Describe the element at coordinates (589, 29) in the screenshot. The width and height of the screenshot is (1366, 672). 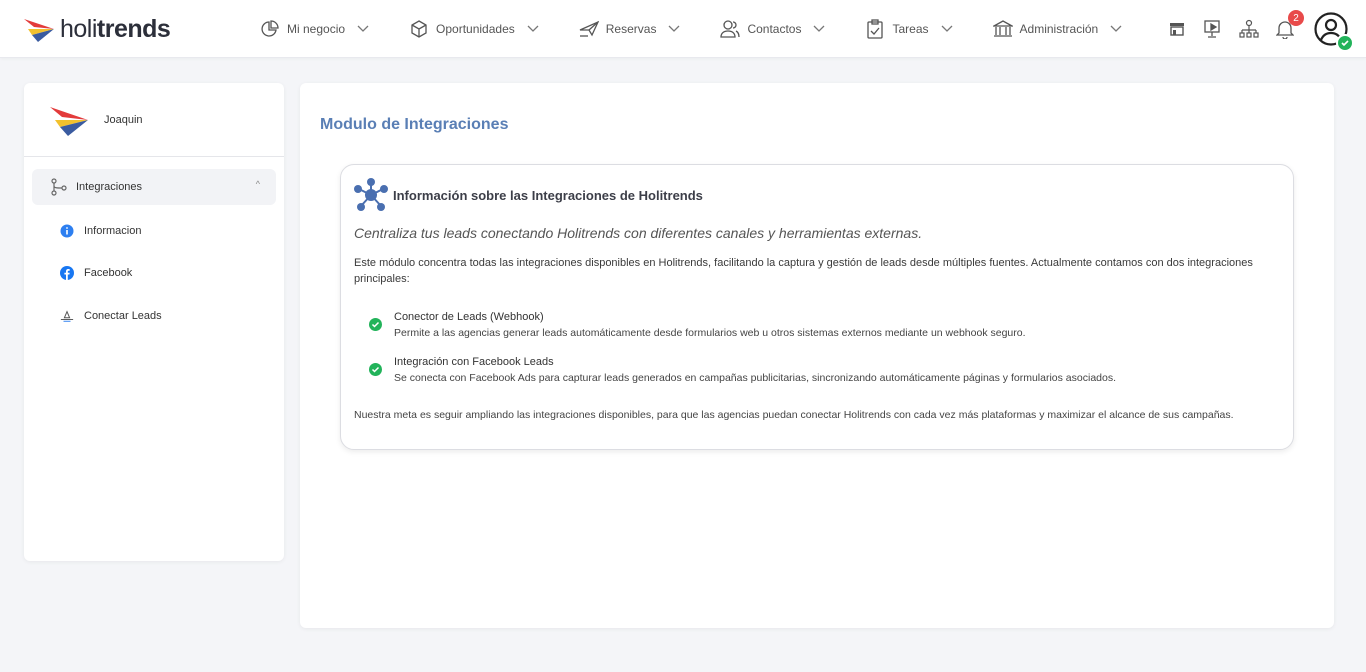
I see `plane-icon` at that location.